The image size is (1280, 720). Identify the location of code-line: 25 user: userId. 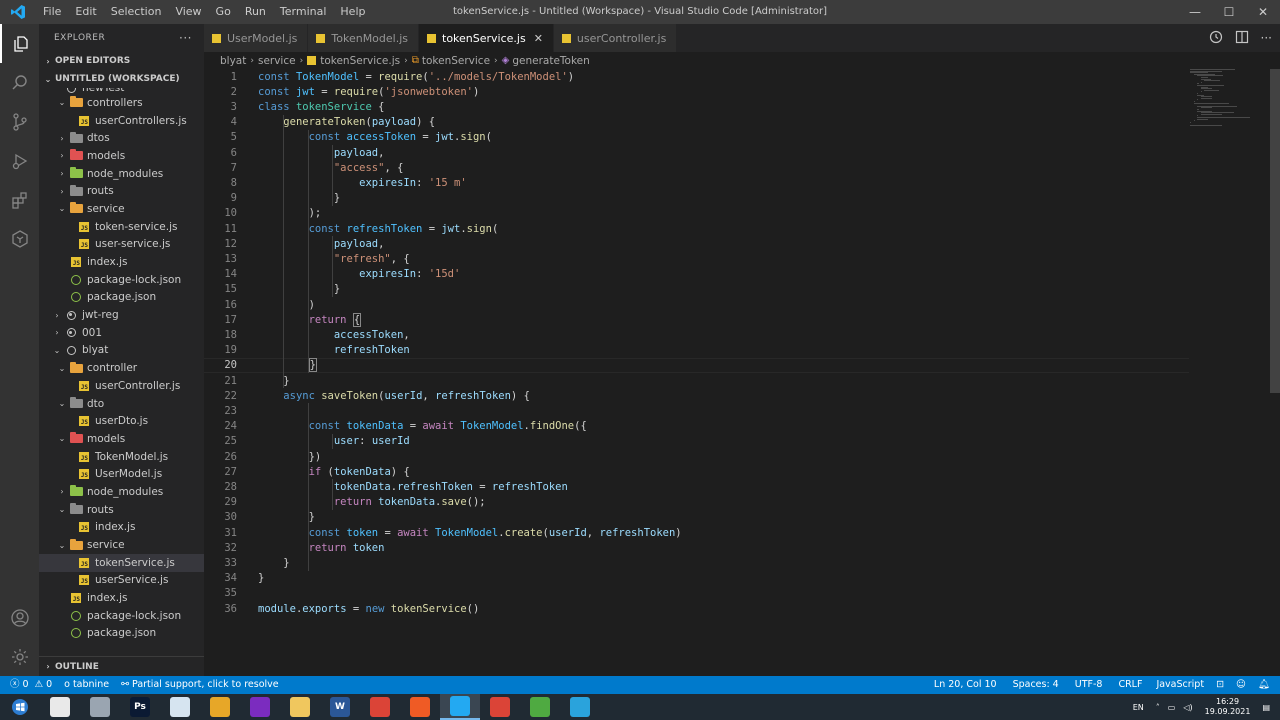
(696, 441).